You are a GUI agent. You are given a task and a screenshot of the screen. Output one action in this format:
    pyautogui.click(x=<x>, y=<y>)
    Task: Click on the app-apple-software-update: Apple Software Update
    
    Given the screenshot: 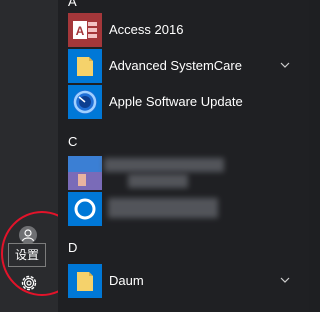 What is the action you would take?
    pyautogui.click(x=183, y=102)
    